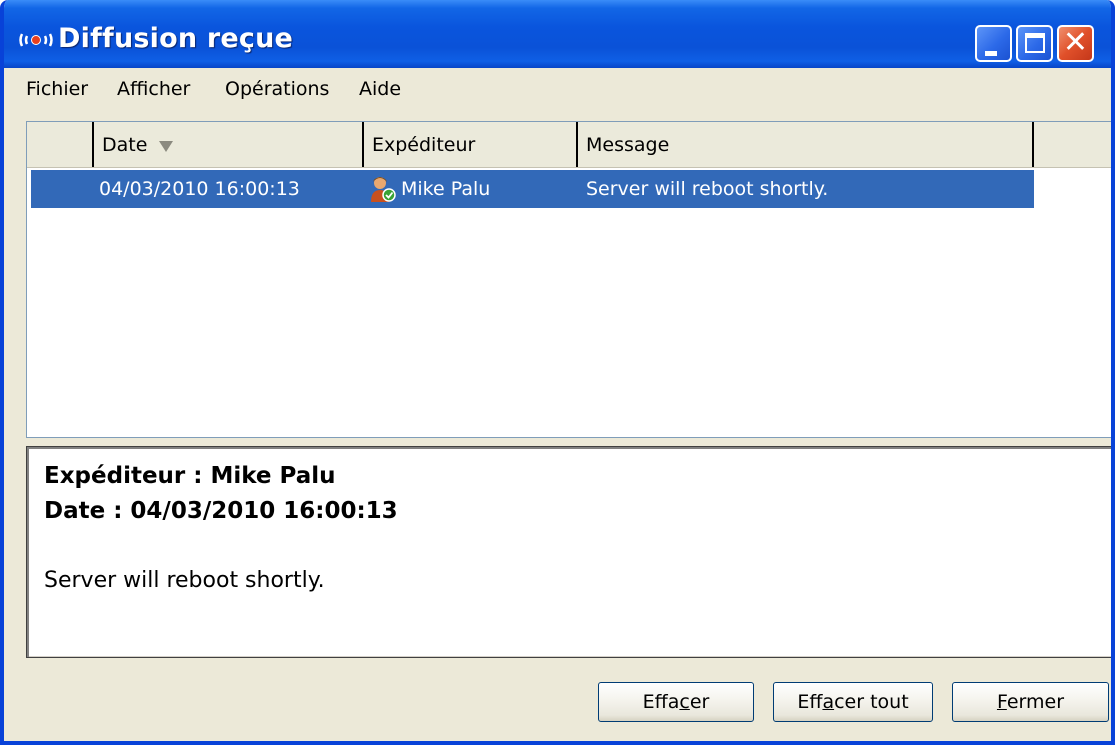 The image size is (1115, 745). What do you see at coordinates (424, 145) in the screenshot?
I see `column-header-sender-label: Expéditeur` at bounding box center [424, 145].